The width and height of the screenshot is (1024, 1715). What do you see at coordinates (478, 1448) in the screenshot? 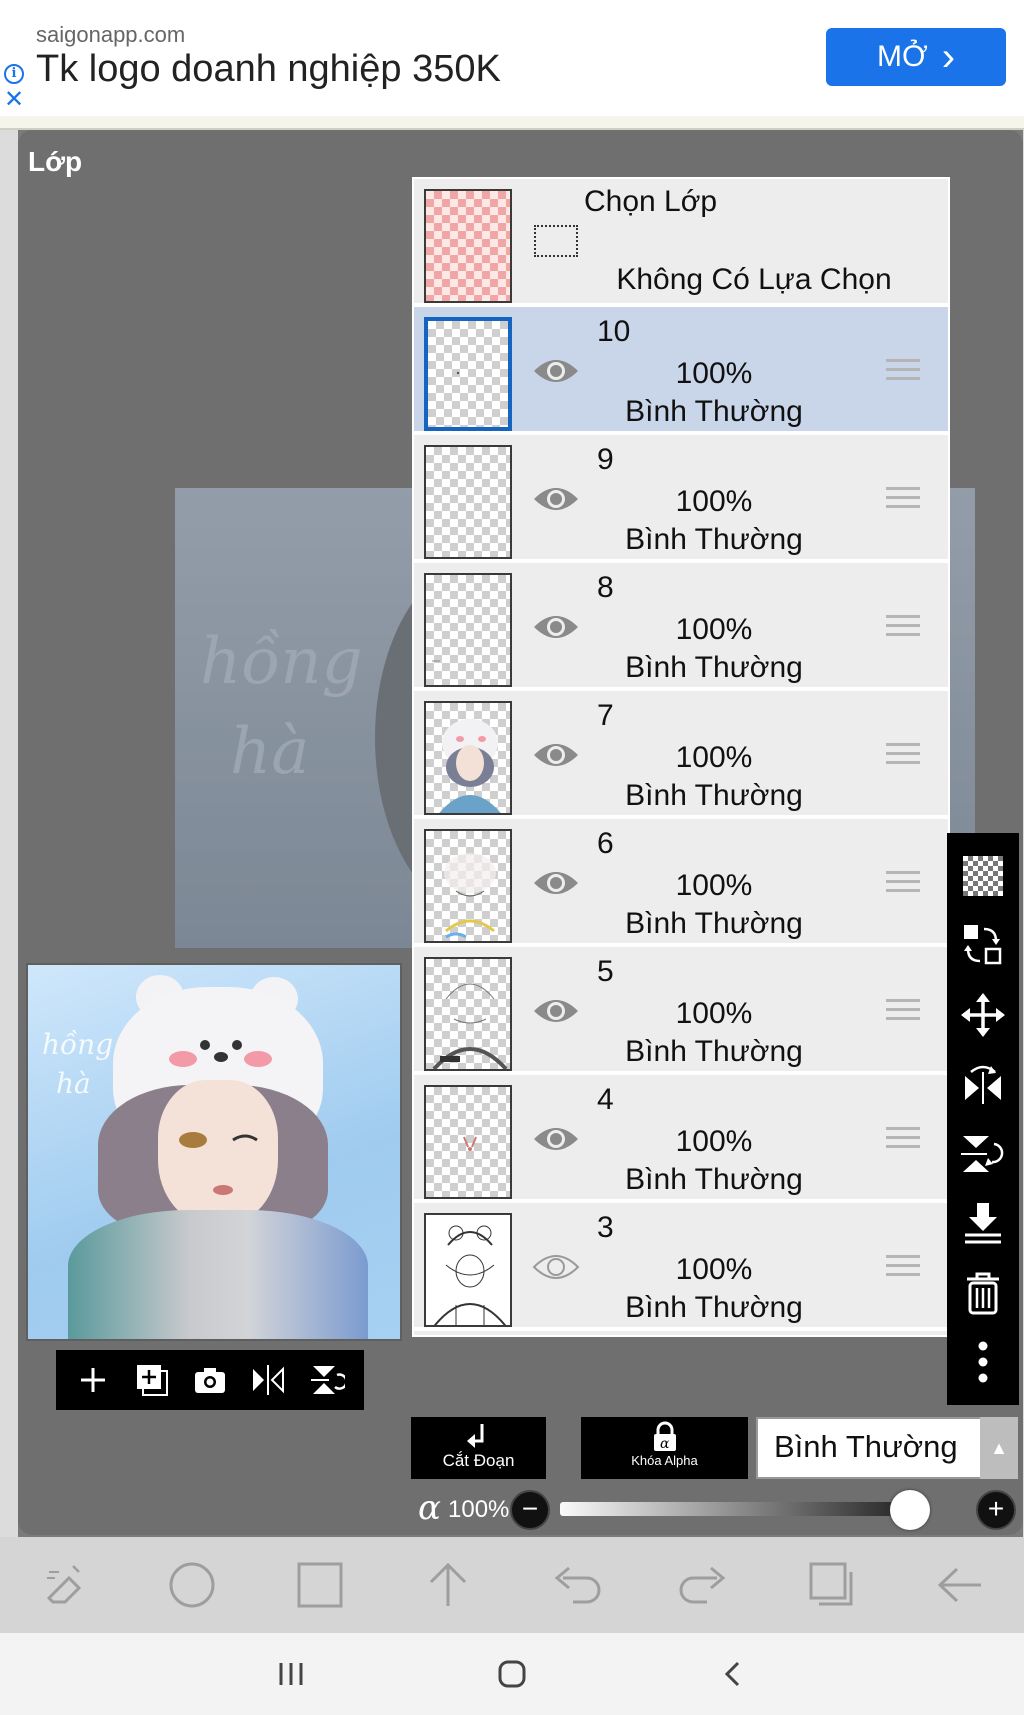
I see `clipping-button: Cắt Đoạn` at bounding box center [478, 1448].